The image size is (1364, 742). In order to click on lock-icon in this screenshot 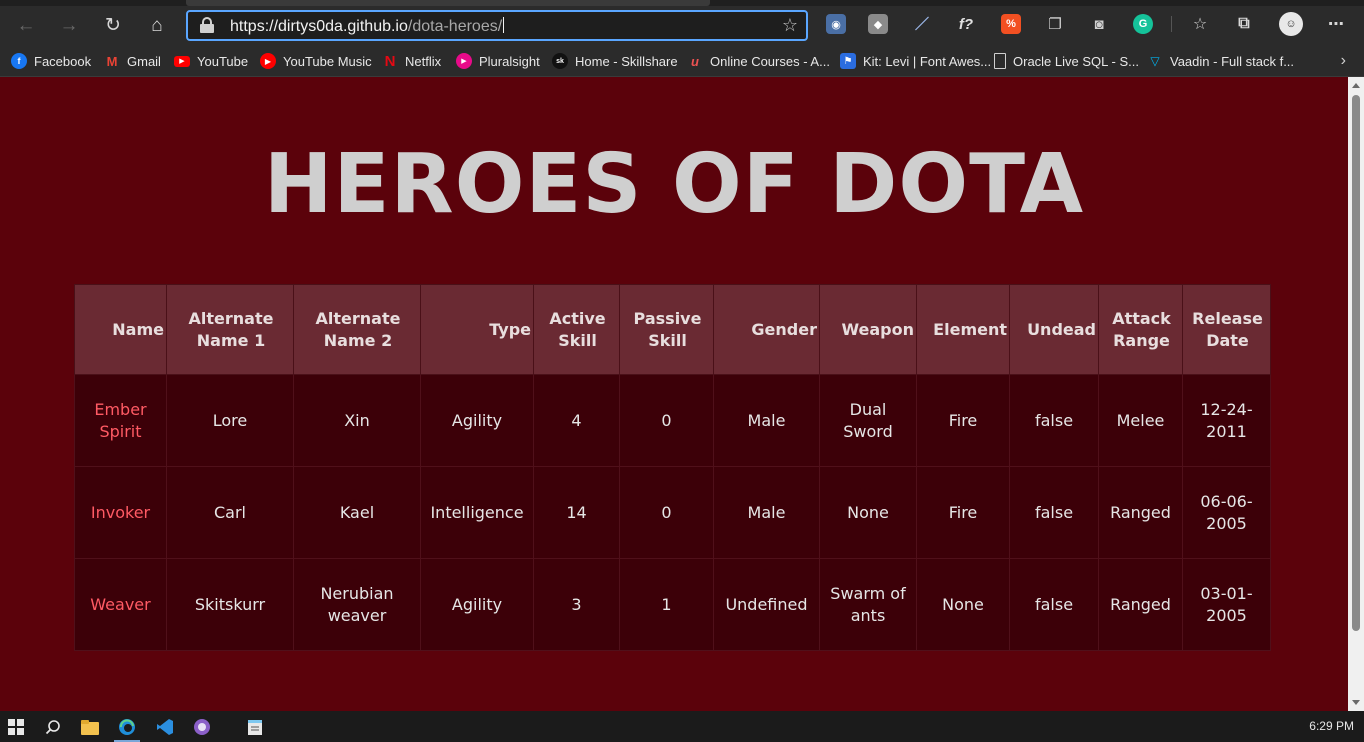, I will do `click(207, 25)`.